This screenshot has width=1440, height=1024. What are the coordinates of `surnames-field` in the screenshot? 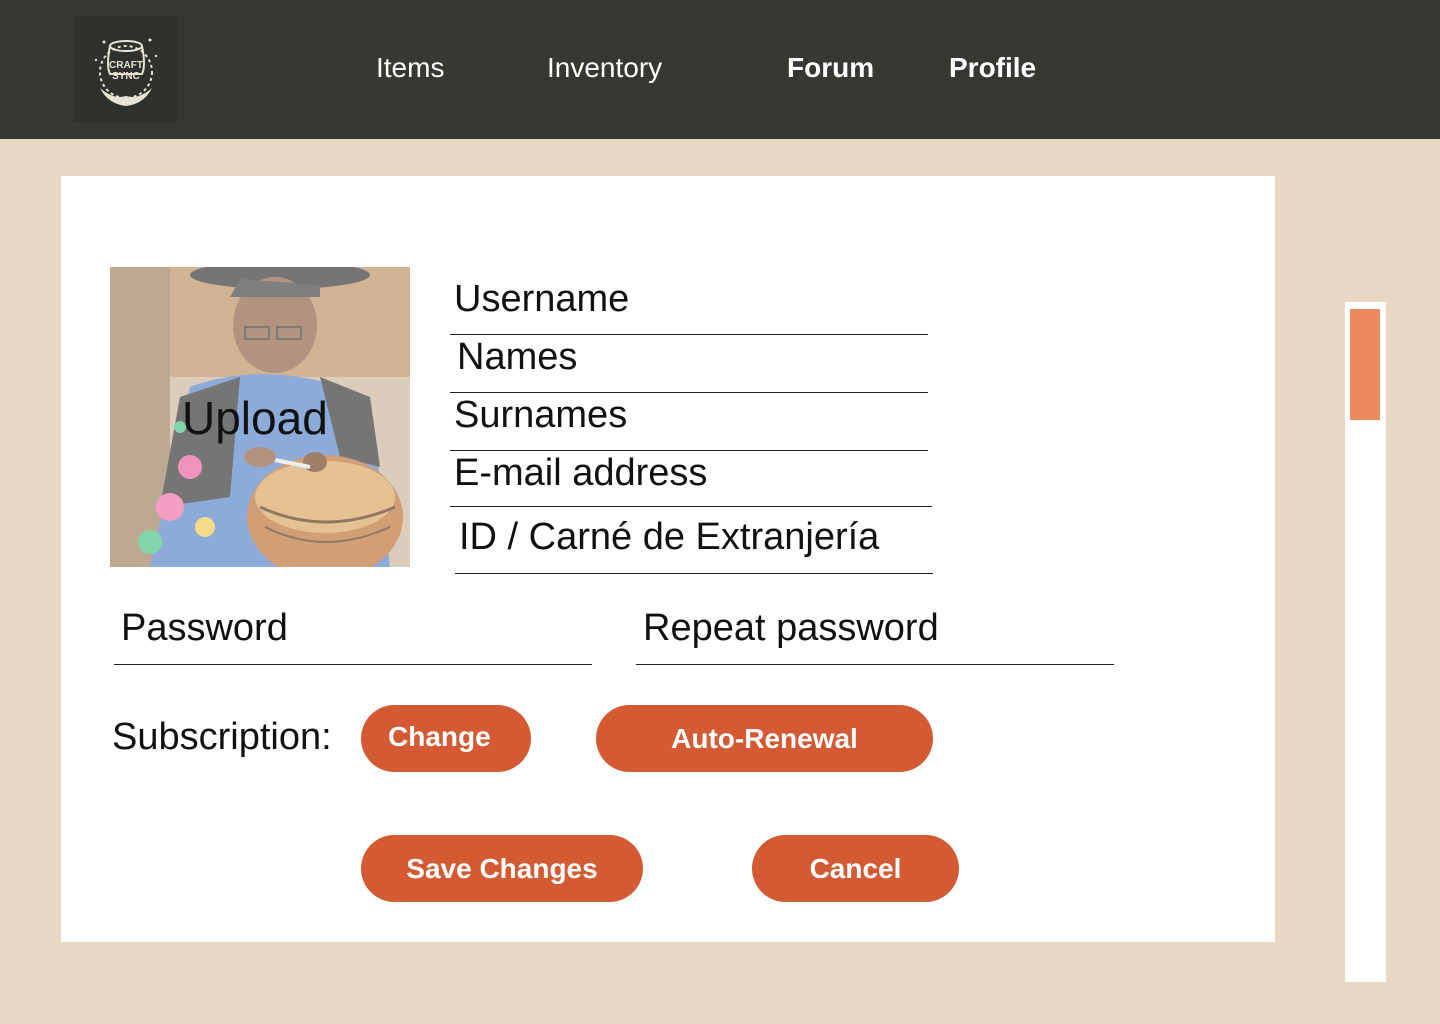 It's located at (689, 422).